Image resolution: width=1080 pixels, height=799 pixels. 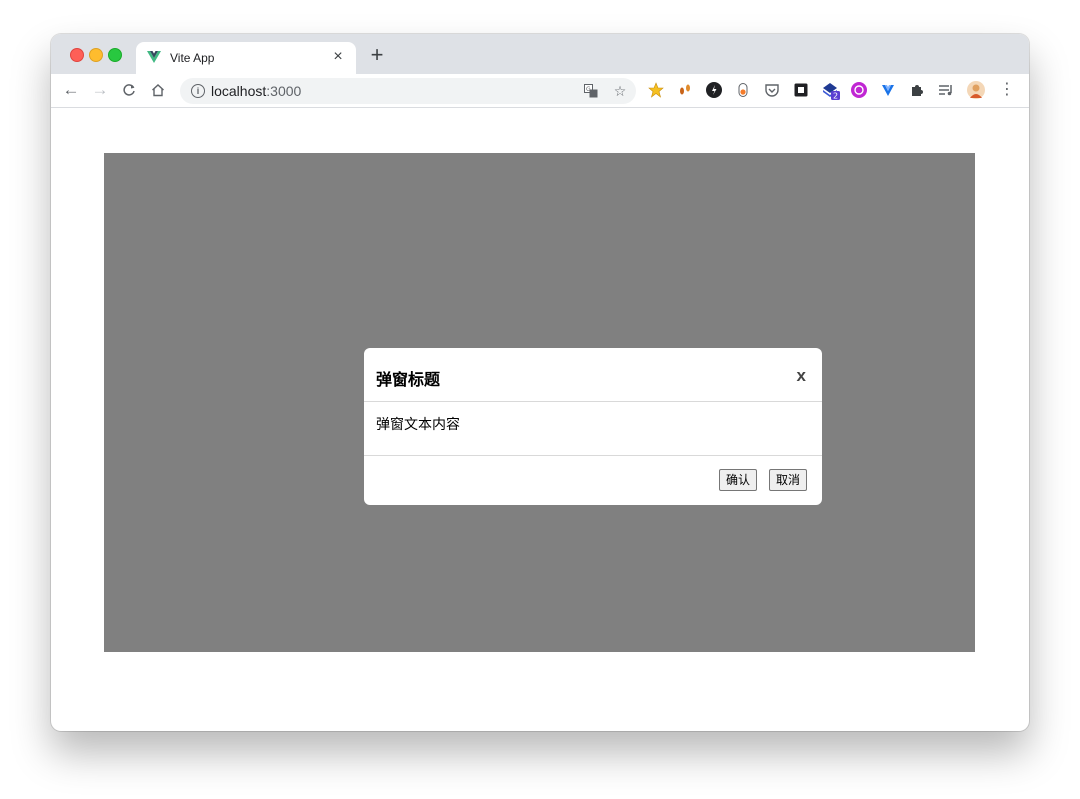 What do you see at coordinates (77, 55) in the screenshot?
I see `close-window-button` at bounding box center [77, 55].